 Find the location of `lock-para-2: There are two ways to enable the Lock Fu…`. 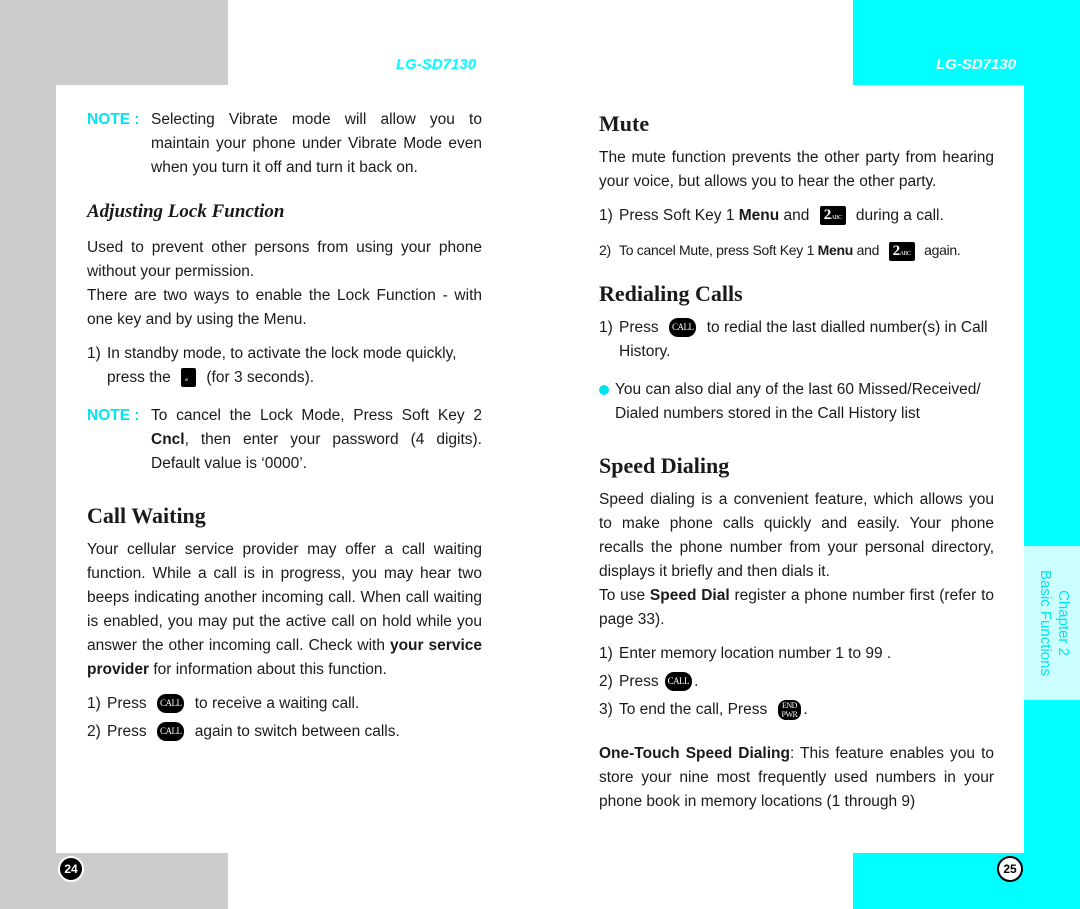

lock-para-2: There are two ways to enable the Lock Fu… is located at coordinates (284, 307).